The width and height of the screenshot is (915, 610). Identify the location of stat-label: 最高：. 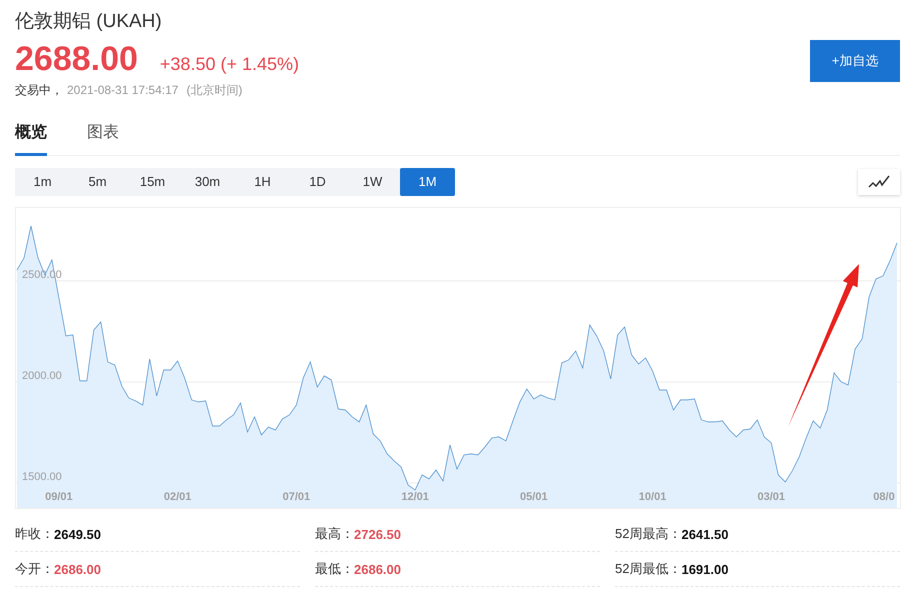
(334, 534).